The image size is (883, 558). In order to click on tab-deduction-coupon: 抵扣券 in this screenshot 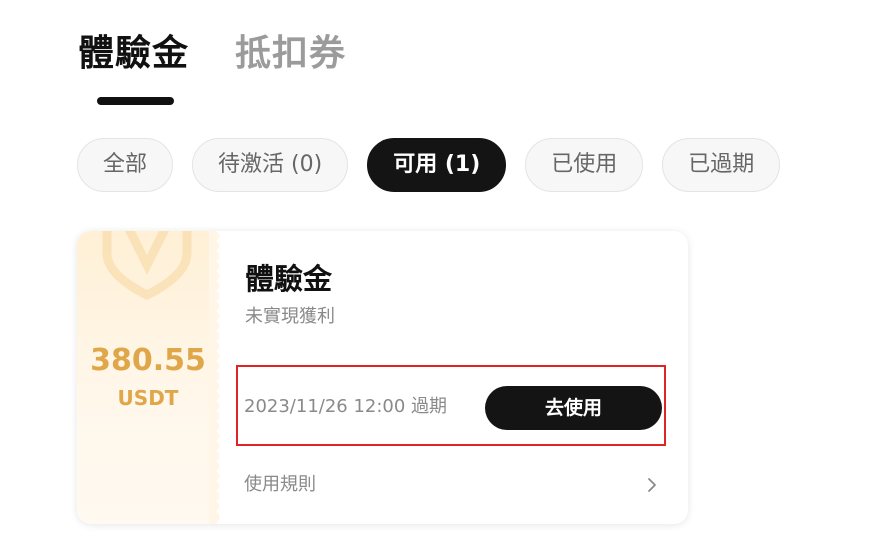, I will do `click(290, 54)`.